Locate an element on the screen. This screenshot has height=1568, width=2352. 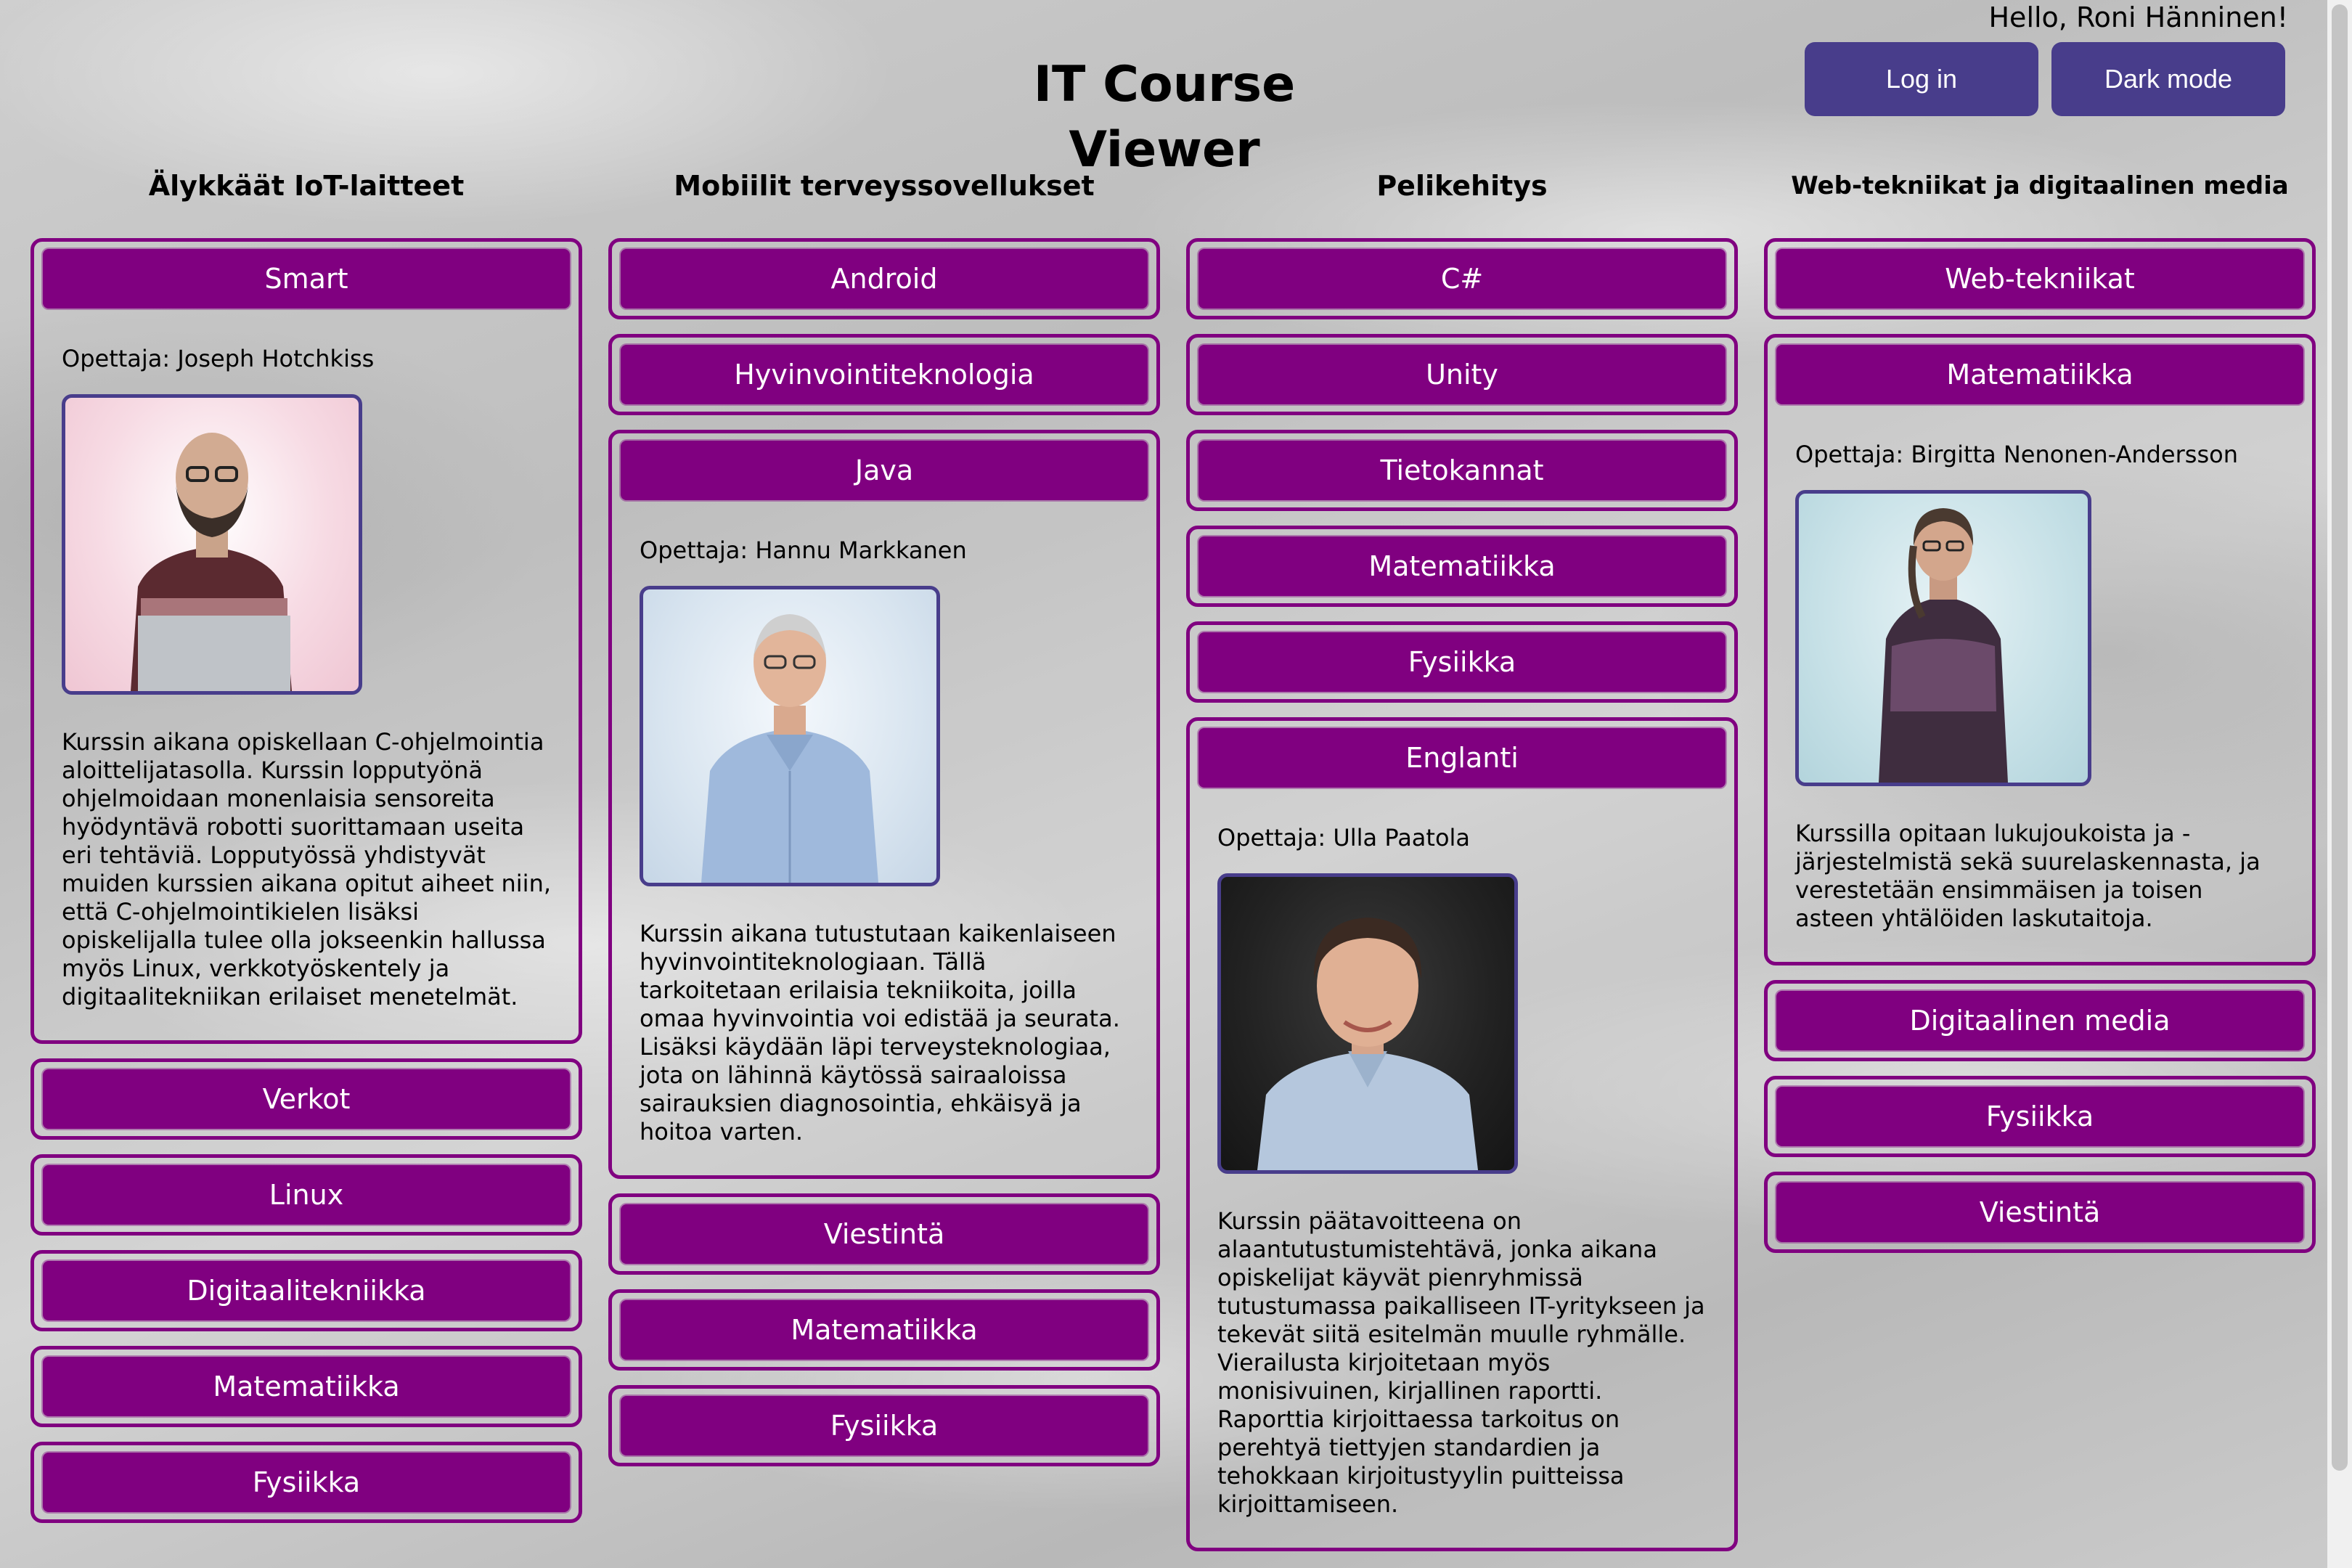
course-button-verkot: Verkot is located at coordinates (306, 1099).